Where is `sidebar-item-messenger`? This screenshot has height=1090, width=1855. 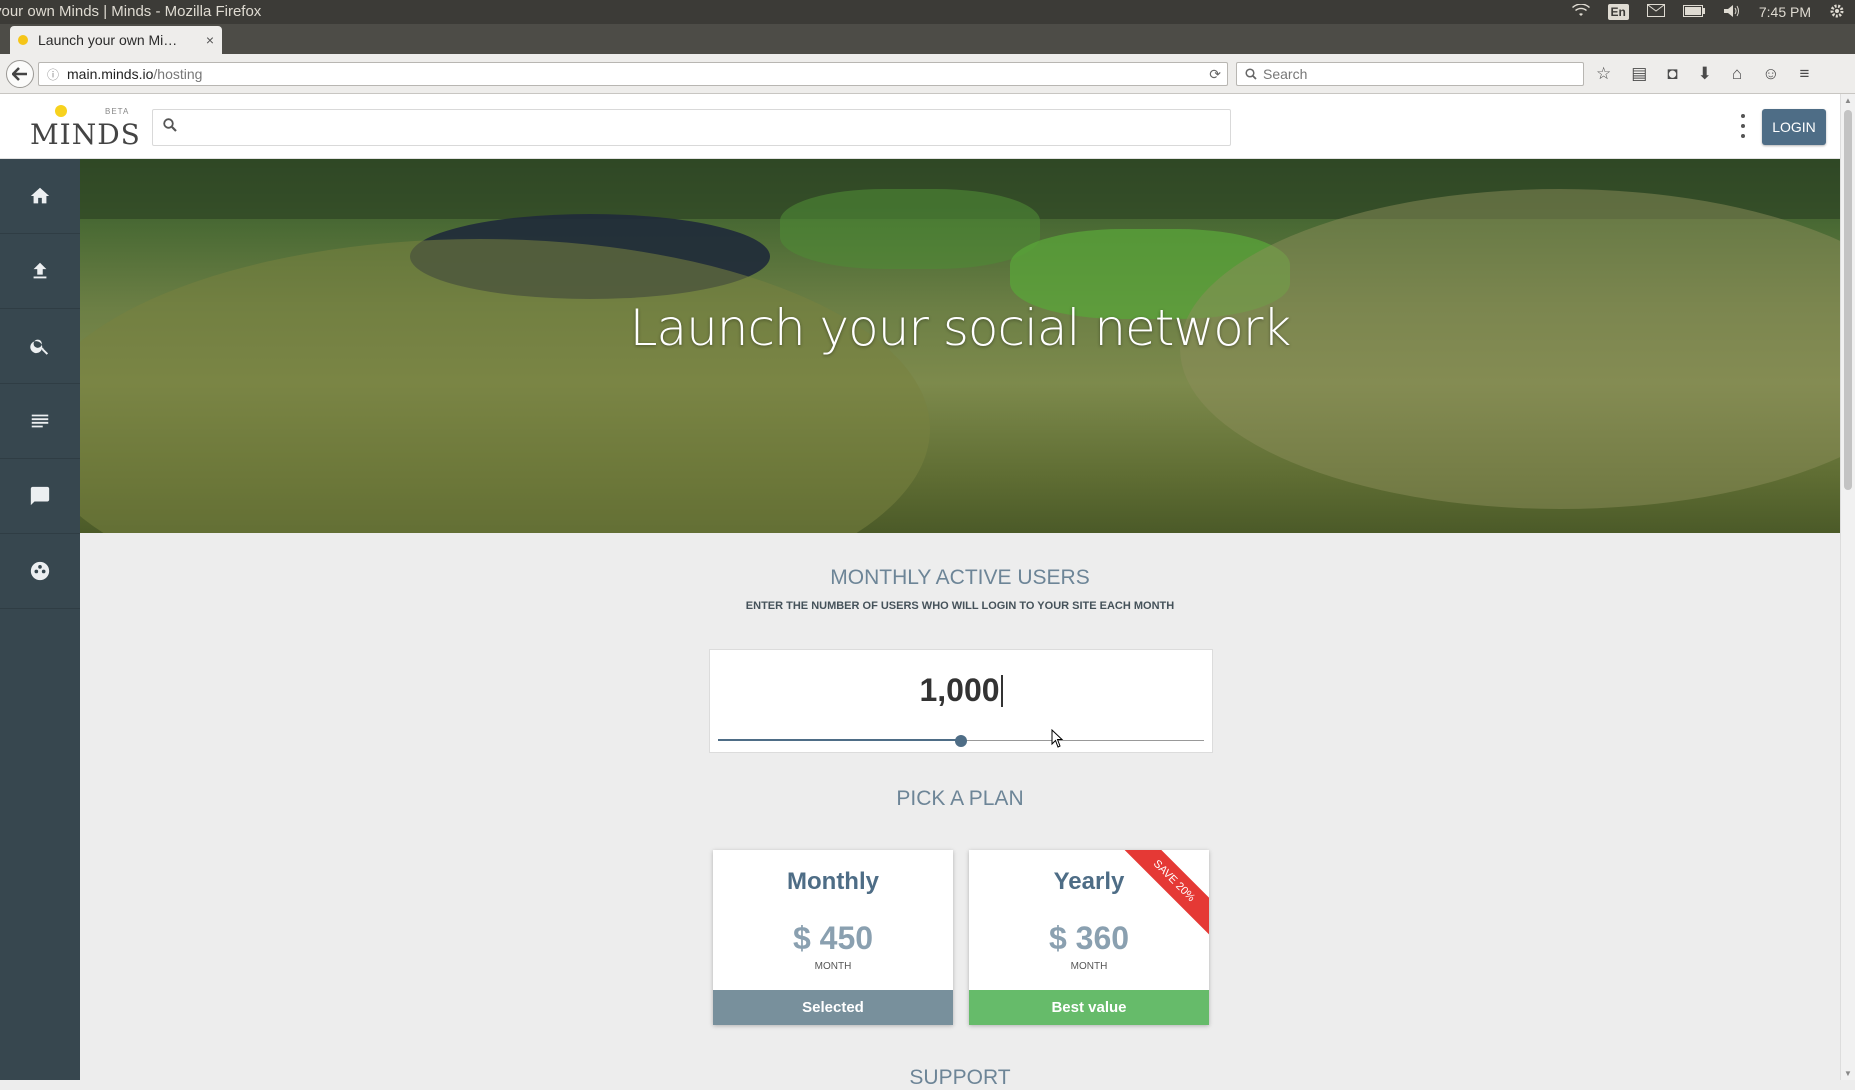
sidebar-item-messenger is located at coordinates (40, 496).